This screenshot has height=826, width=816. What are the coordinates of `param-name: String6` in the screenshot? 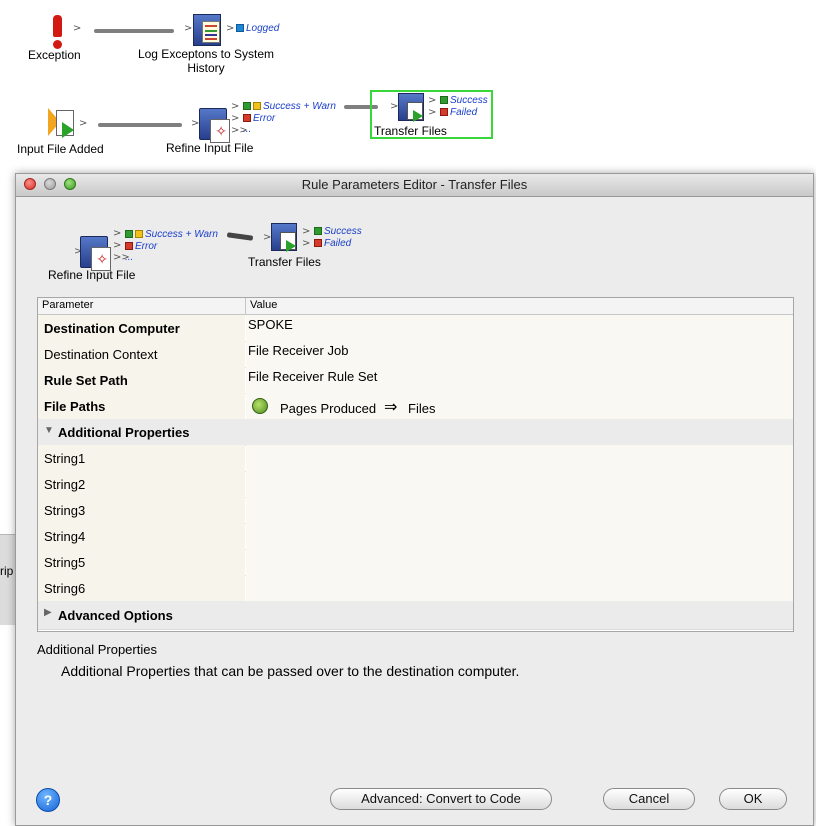 It's located at (65, 588).